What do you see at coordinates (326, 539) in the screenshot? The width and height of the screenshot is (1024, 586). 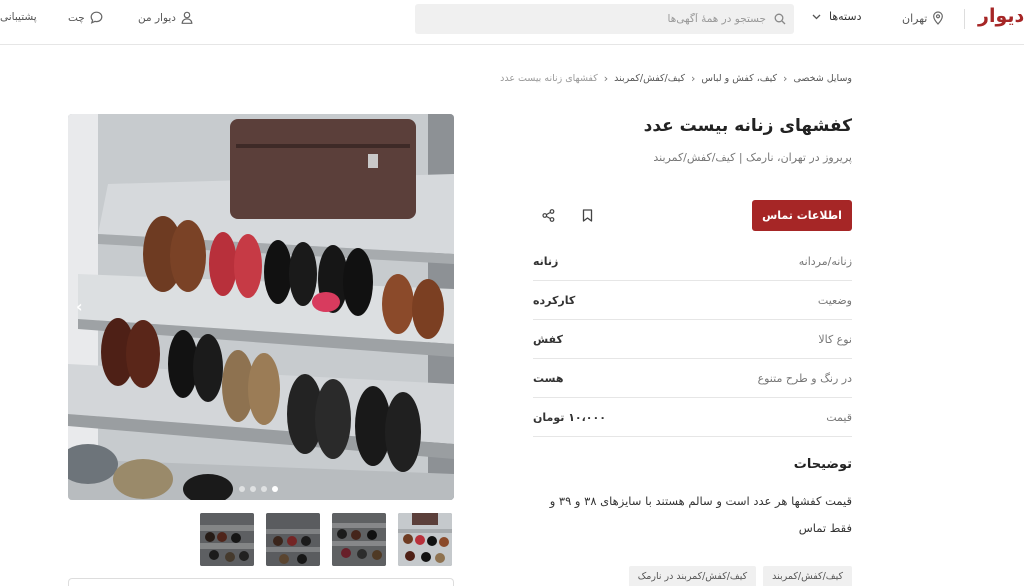 I see `thumbnail-strip` at bounding box center [326, 539].